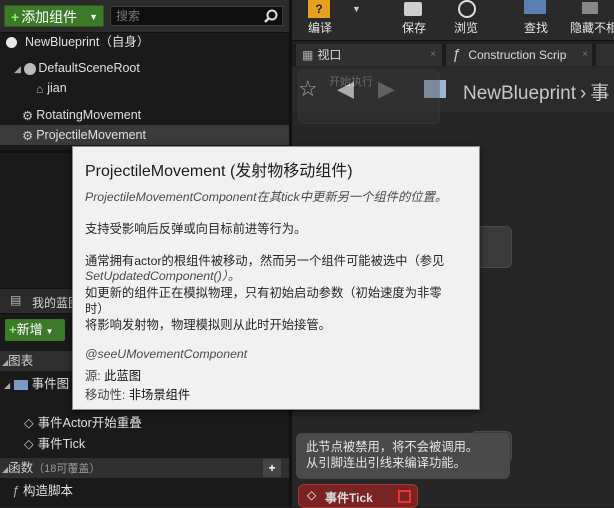 The image size is (614, 508). I want to click on tab-event-graph, so click(605, 55).